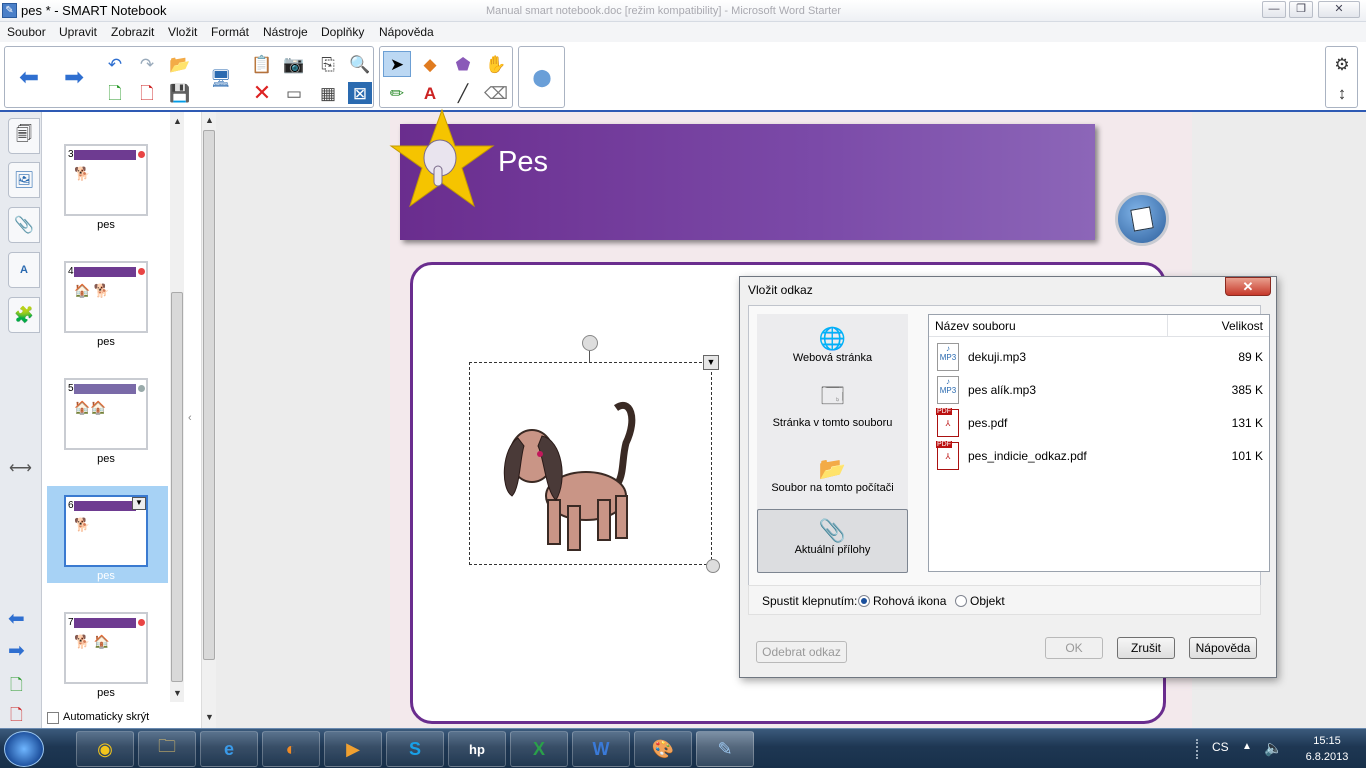 The height and width of the screenshot is (768, 1366). Describe the element at coordinates (430, 93) in the screenshot. I see `text-tool-icon: A` at that location.